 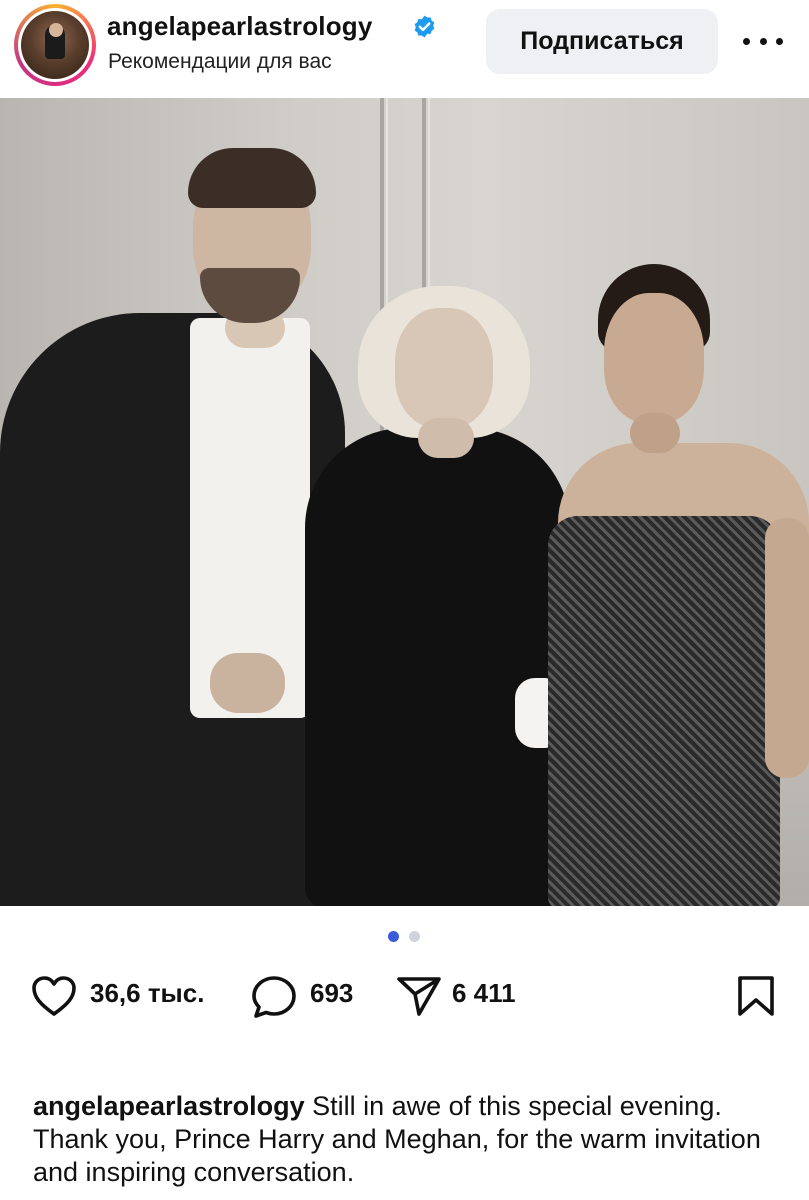 What do you see at coordinates (393, 936) in the screenshot?
I see `carousel-dot-active` at bounding box center [393, 936].